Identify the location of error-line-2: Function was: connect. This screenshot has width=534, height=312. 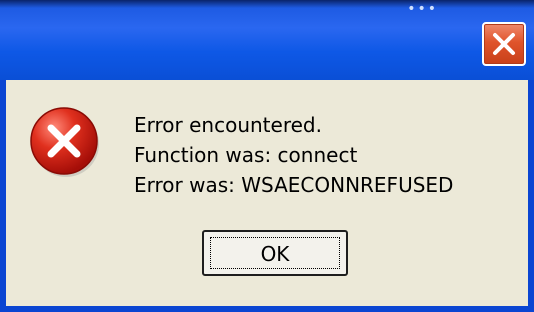
(246, 155).